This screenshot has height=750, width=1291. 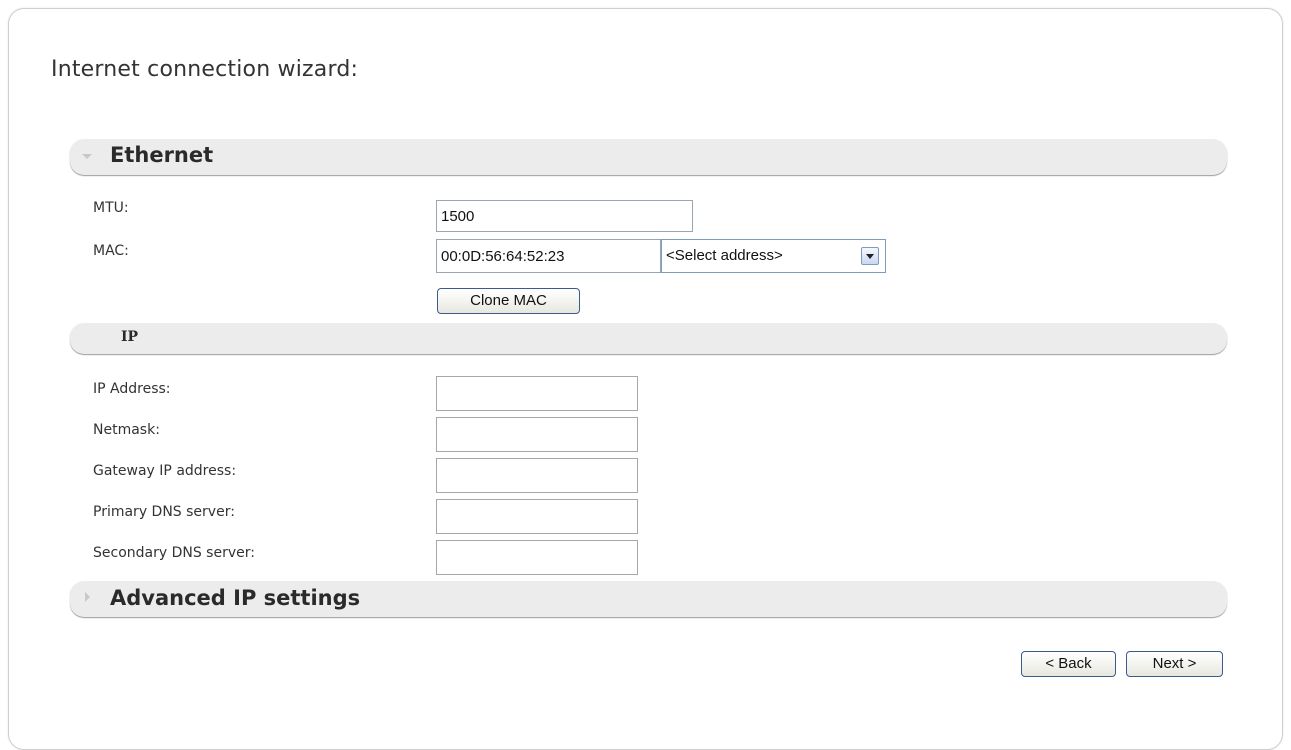 I want to click on chevron-down-icon, so click(x=870, y=256).